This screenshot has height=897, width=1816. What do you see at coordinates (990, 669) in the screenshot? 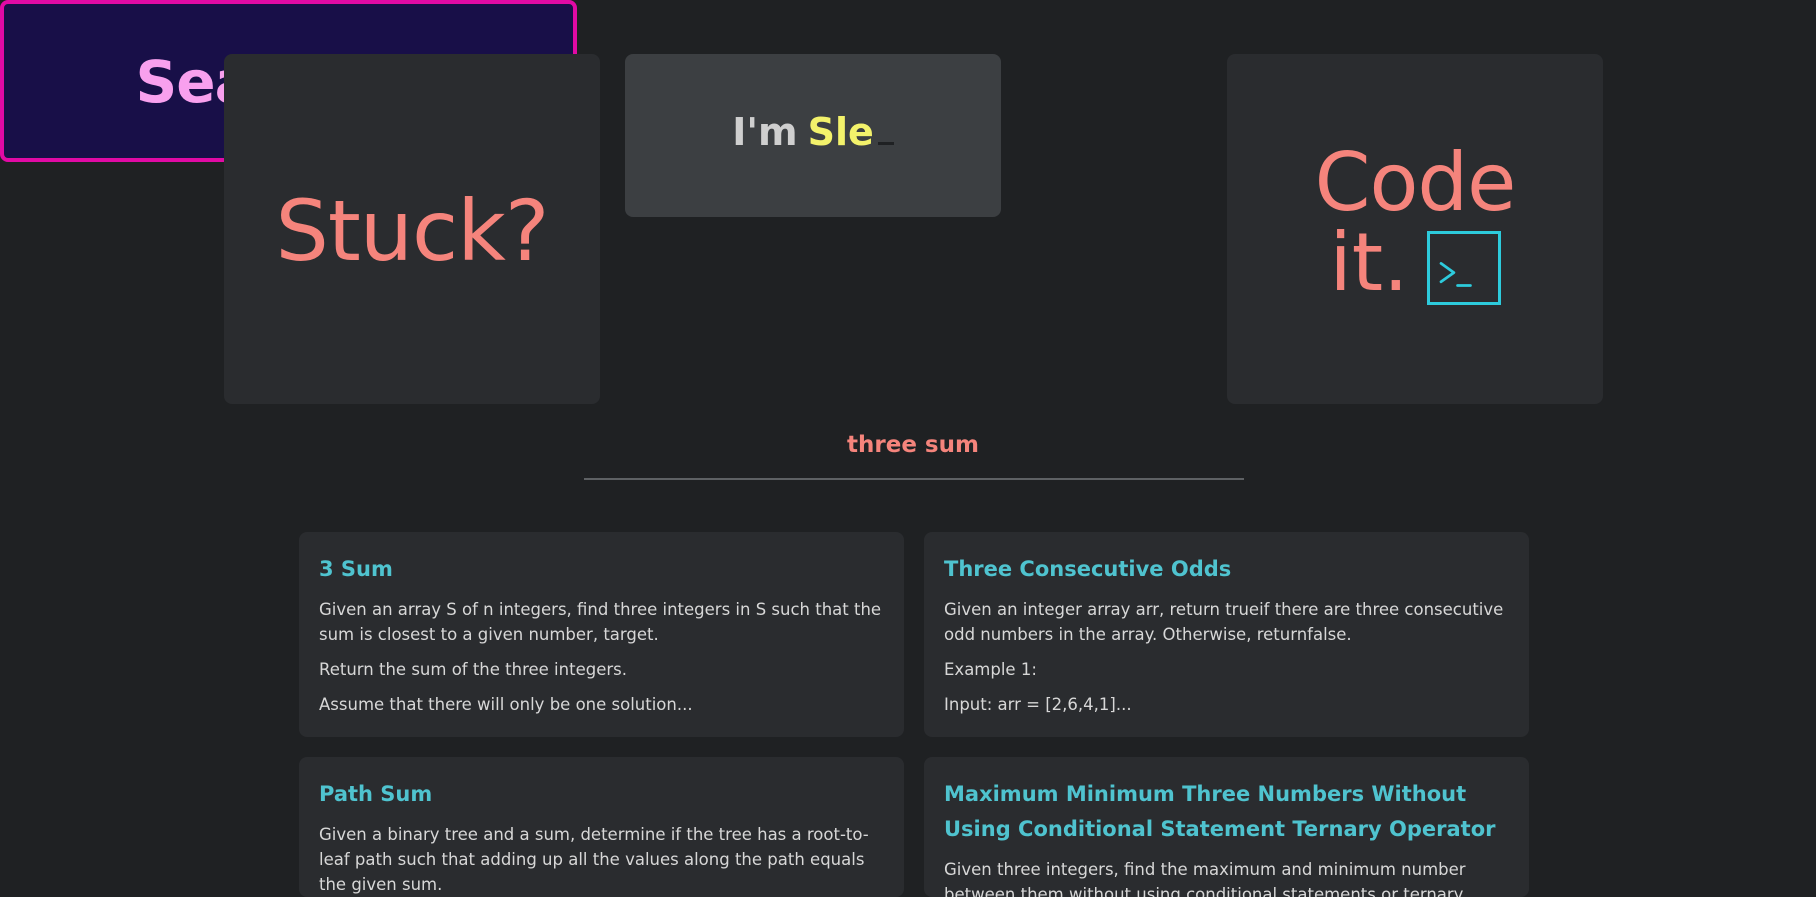
I see `result-snippet-line: Example 1:` at bounding box center [990, 669].